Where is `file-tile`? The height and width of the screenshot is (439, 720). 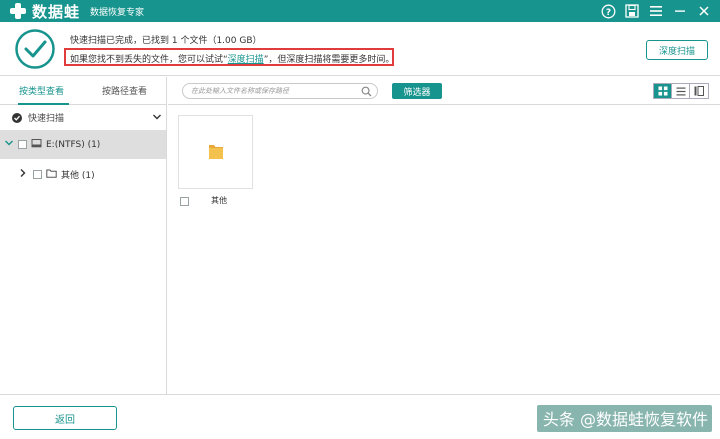 file-tile is located at coordinates (215, 152).